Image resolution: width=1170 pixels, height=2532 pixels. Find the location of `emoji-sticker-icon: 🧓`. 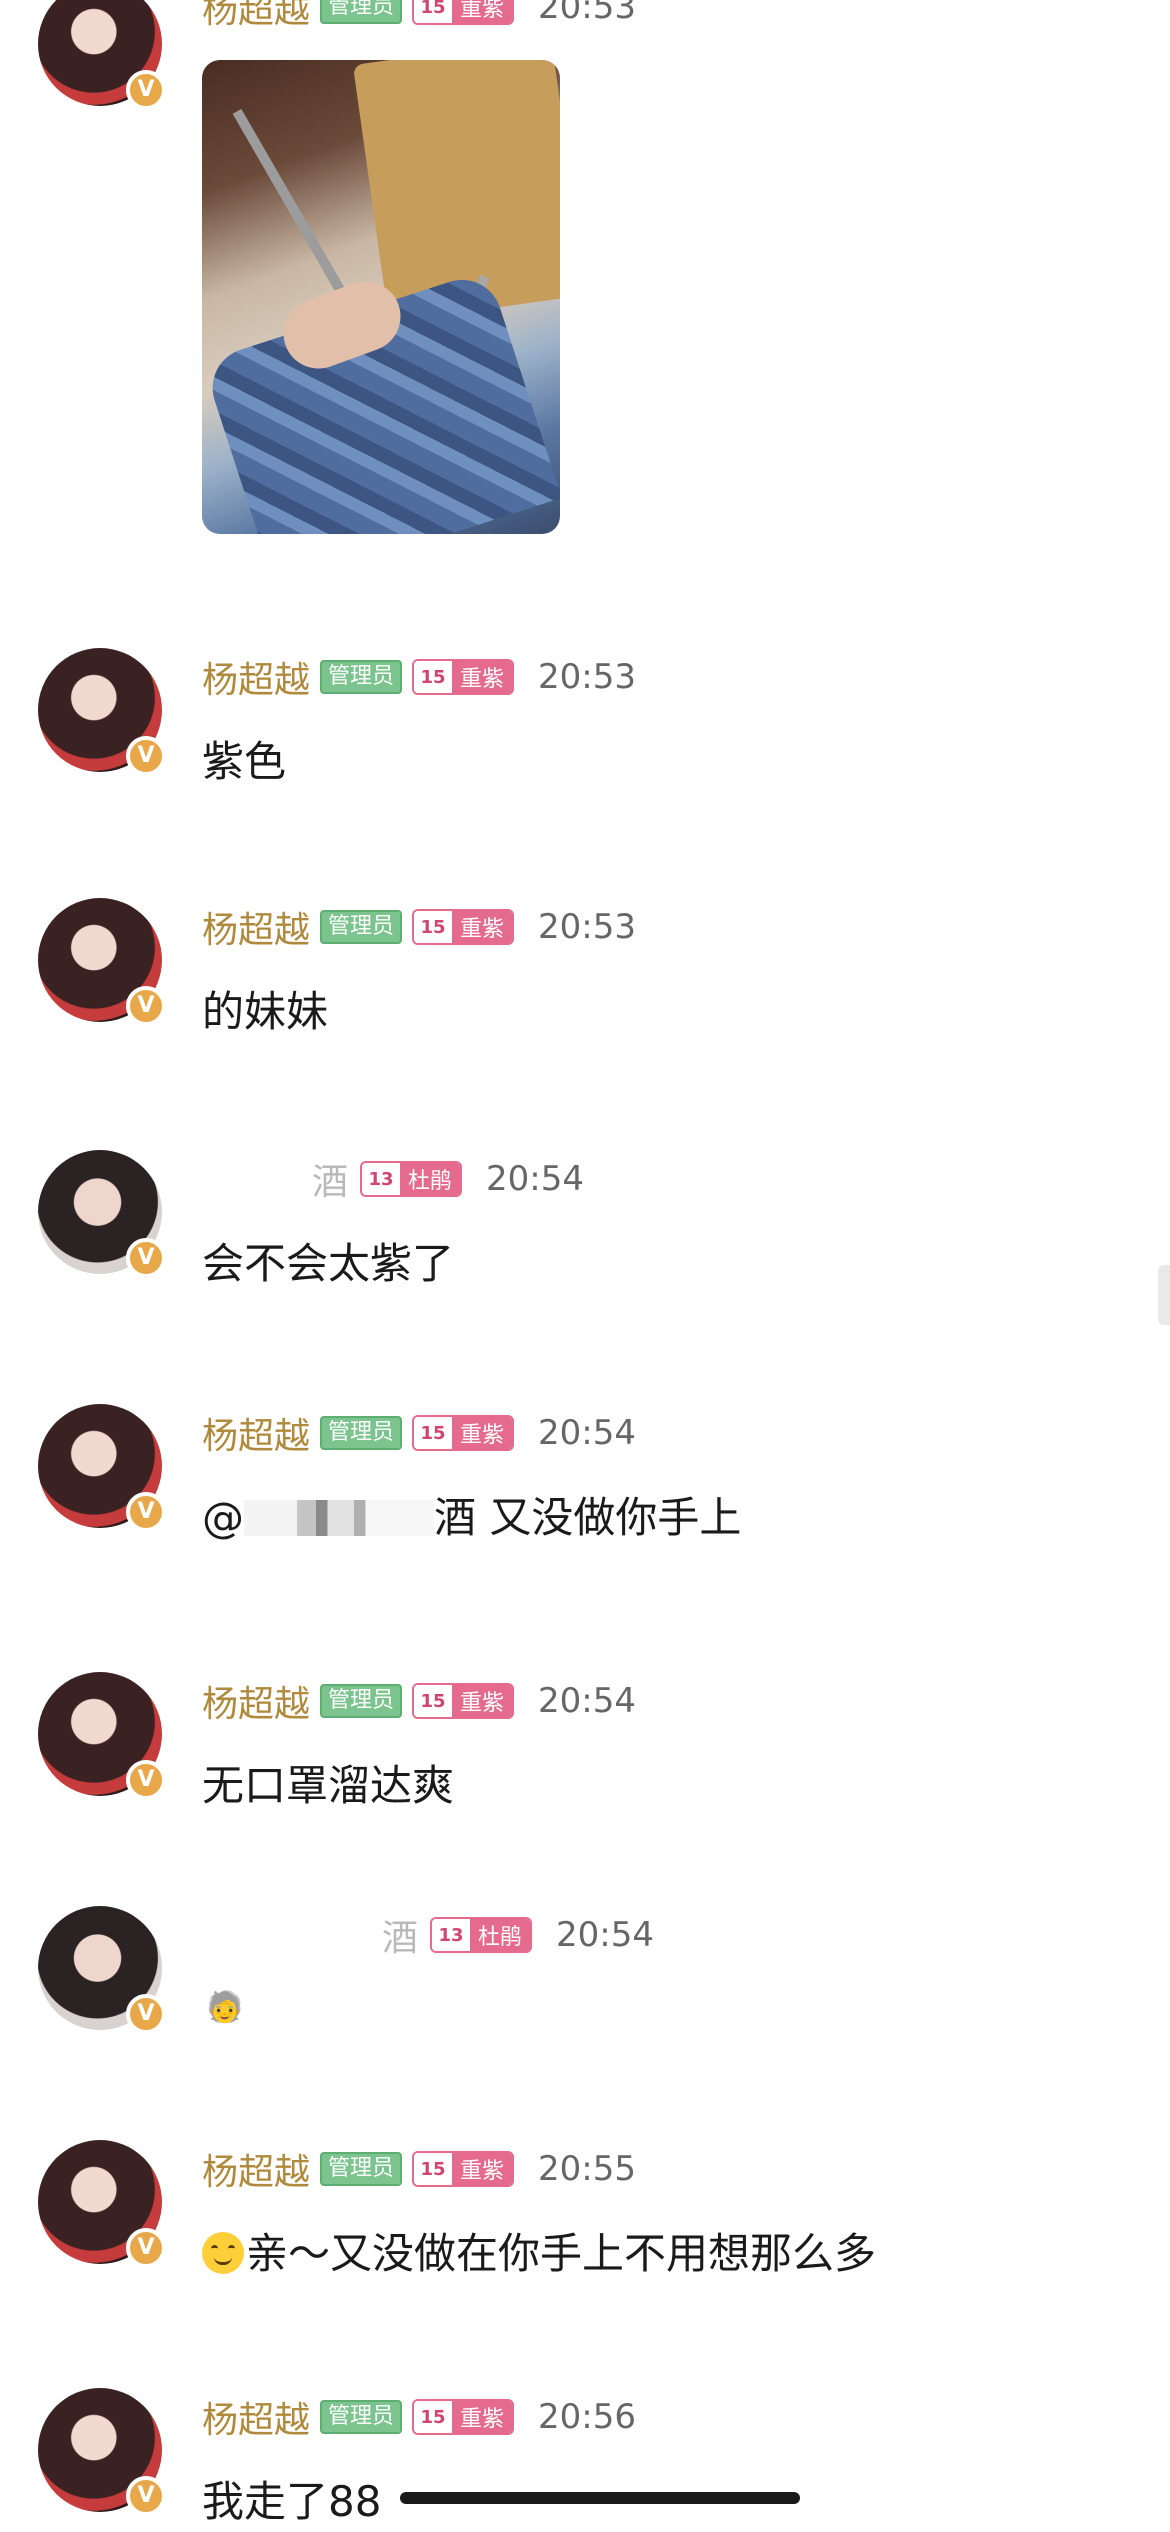

emoji-sticker-icon: 🧓 is located at coordinates (224, 2007).